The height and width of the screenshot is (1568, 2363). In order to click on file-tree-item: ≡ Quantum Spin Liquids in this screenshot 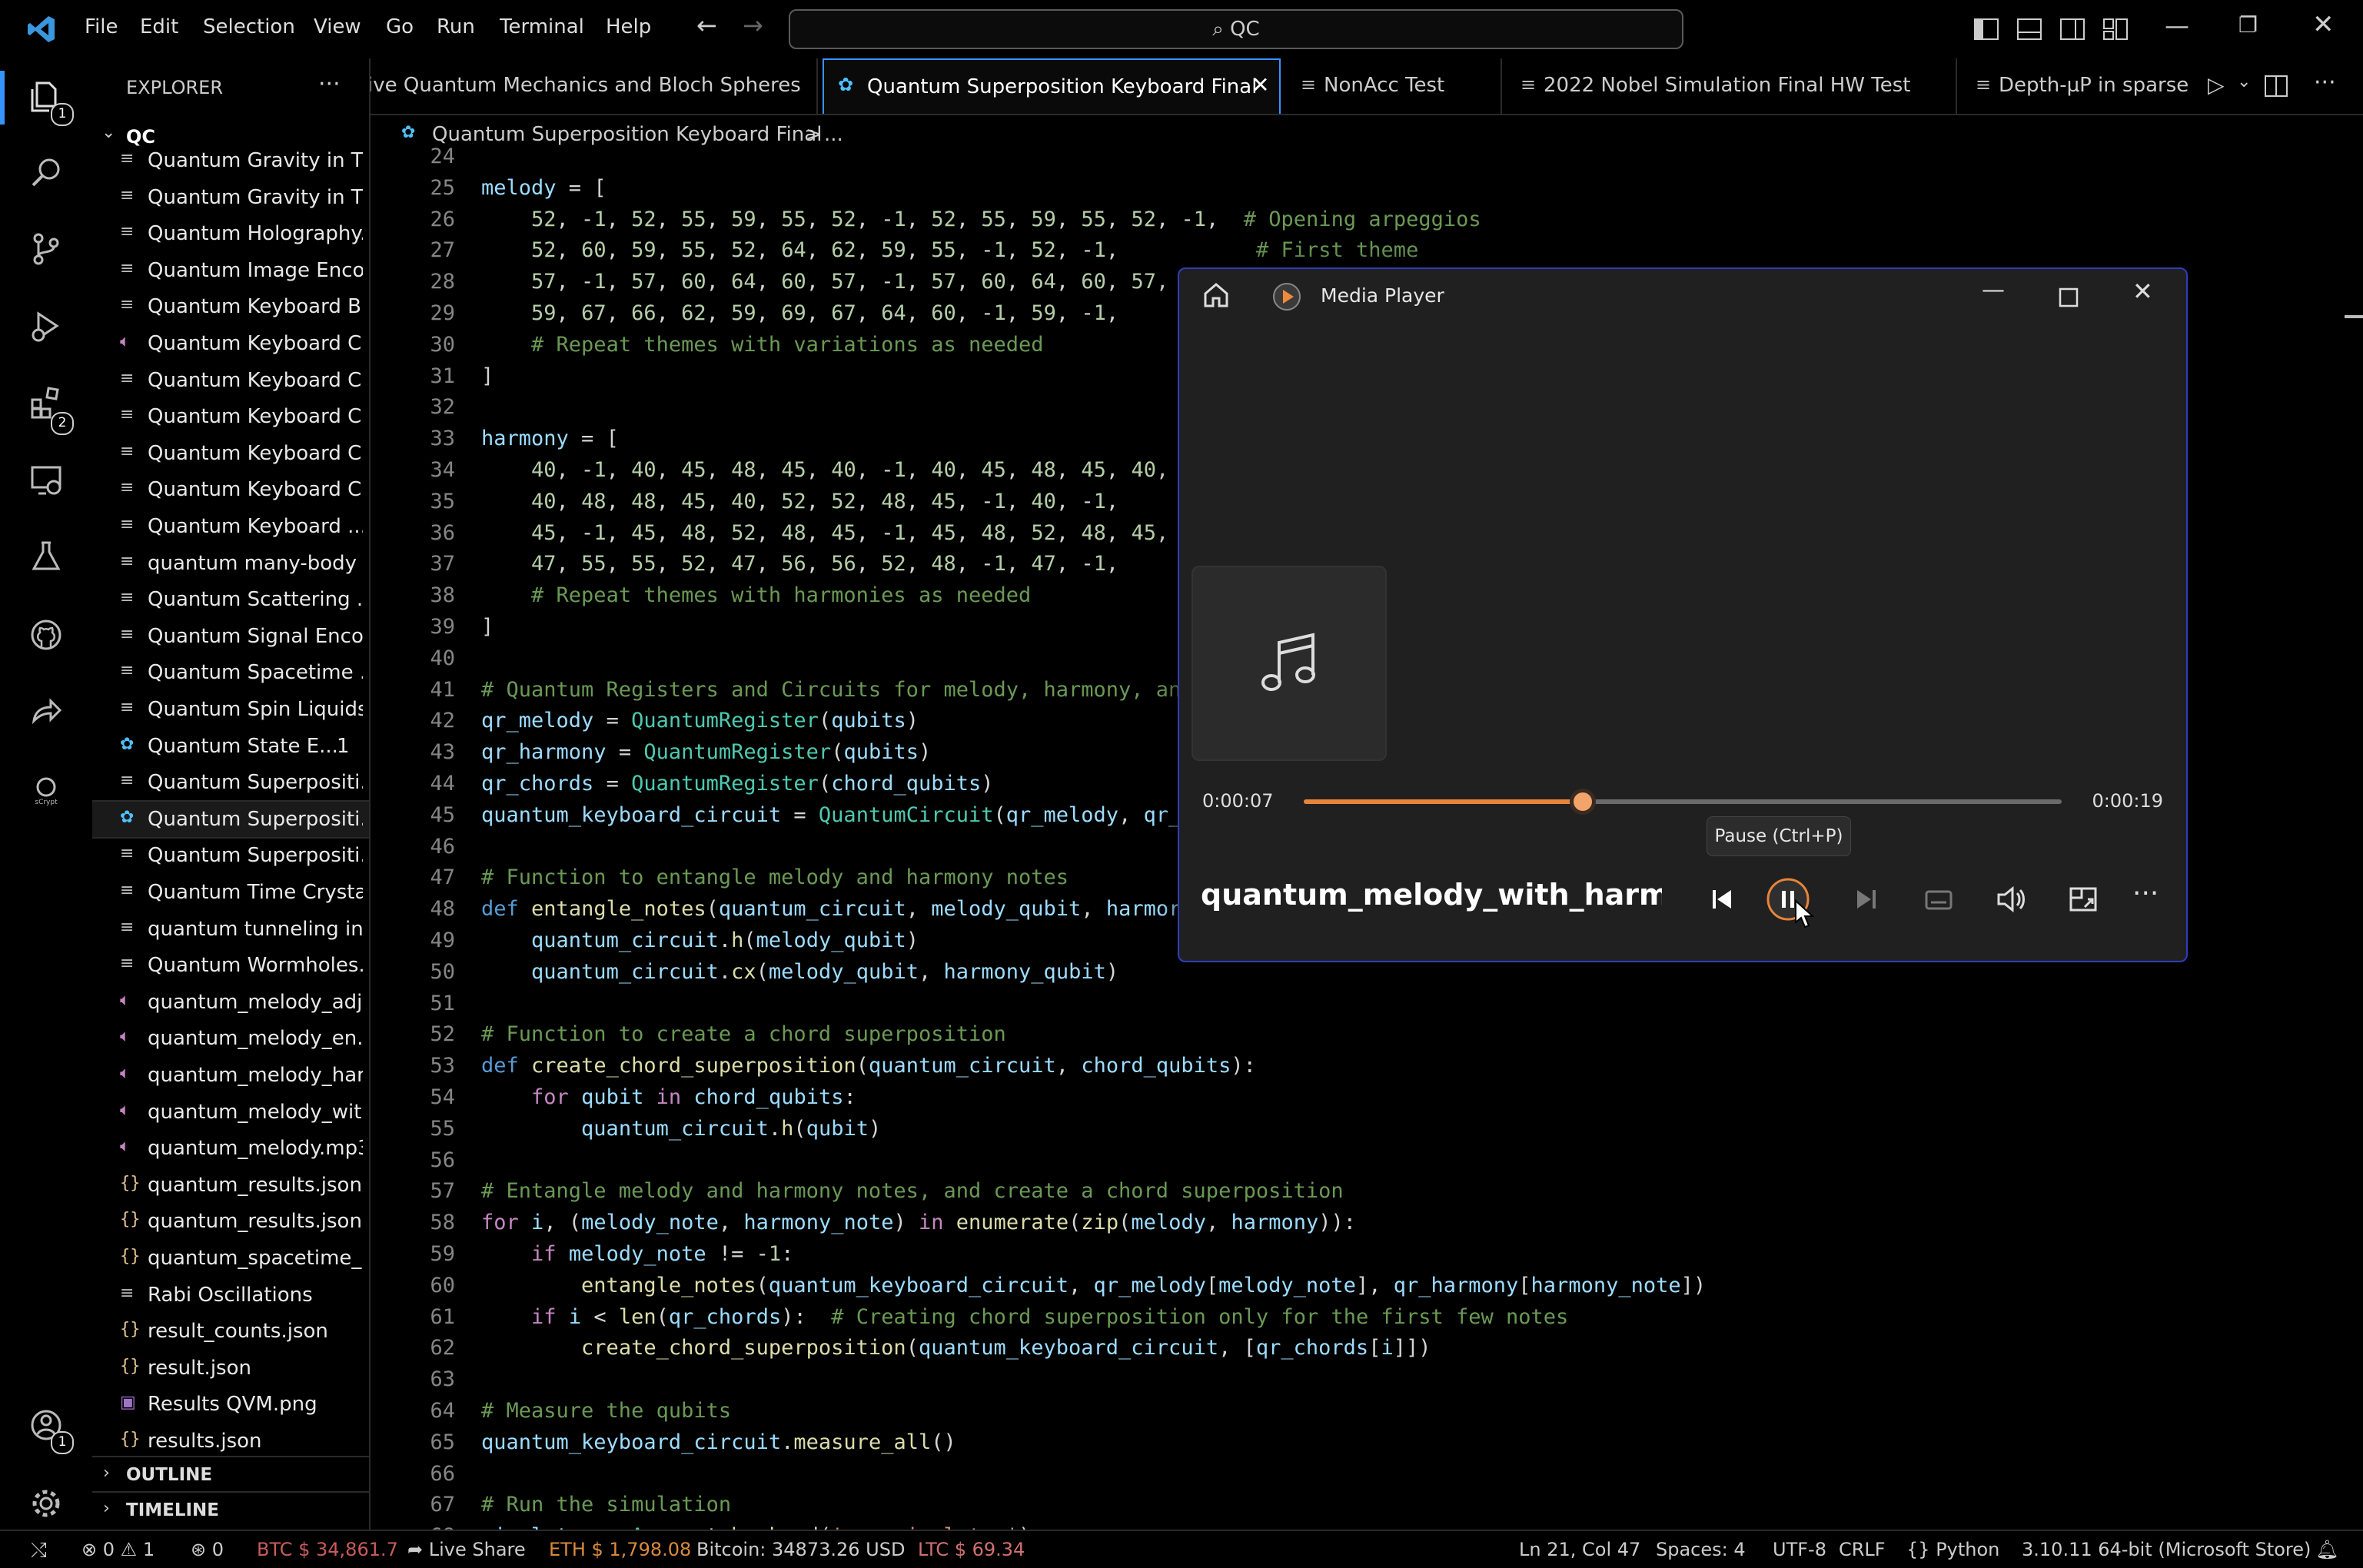, I will do `click(231, 709)`.